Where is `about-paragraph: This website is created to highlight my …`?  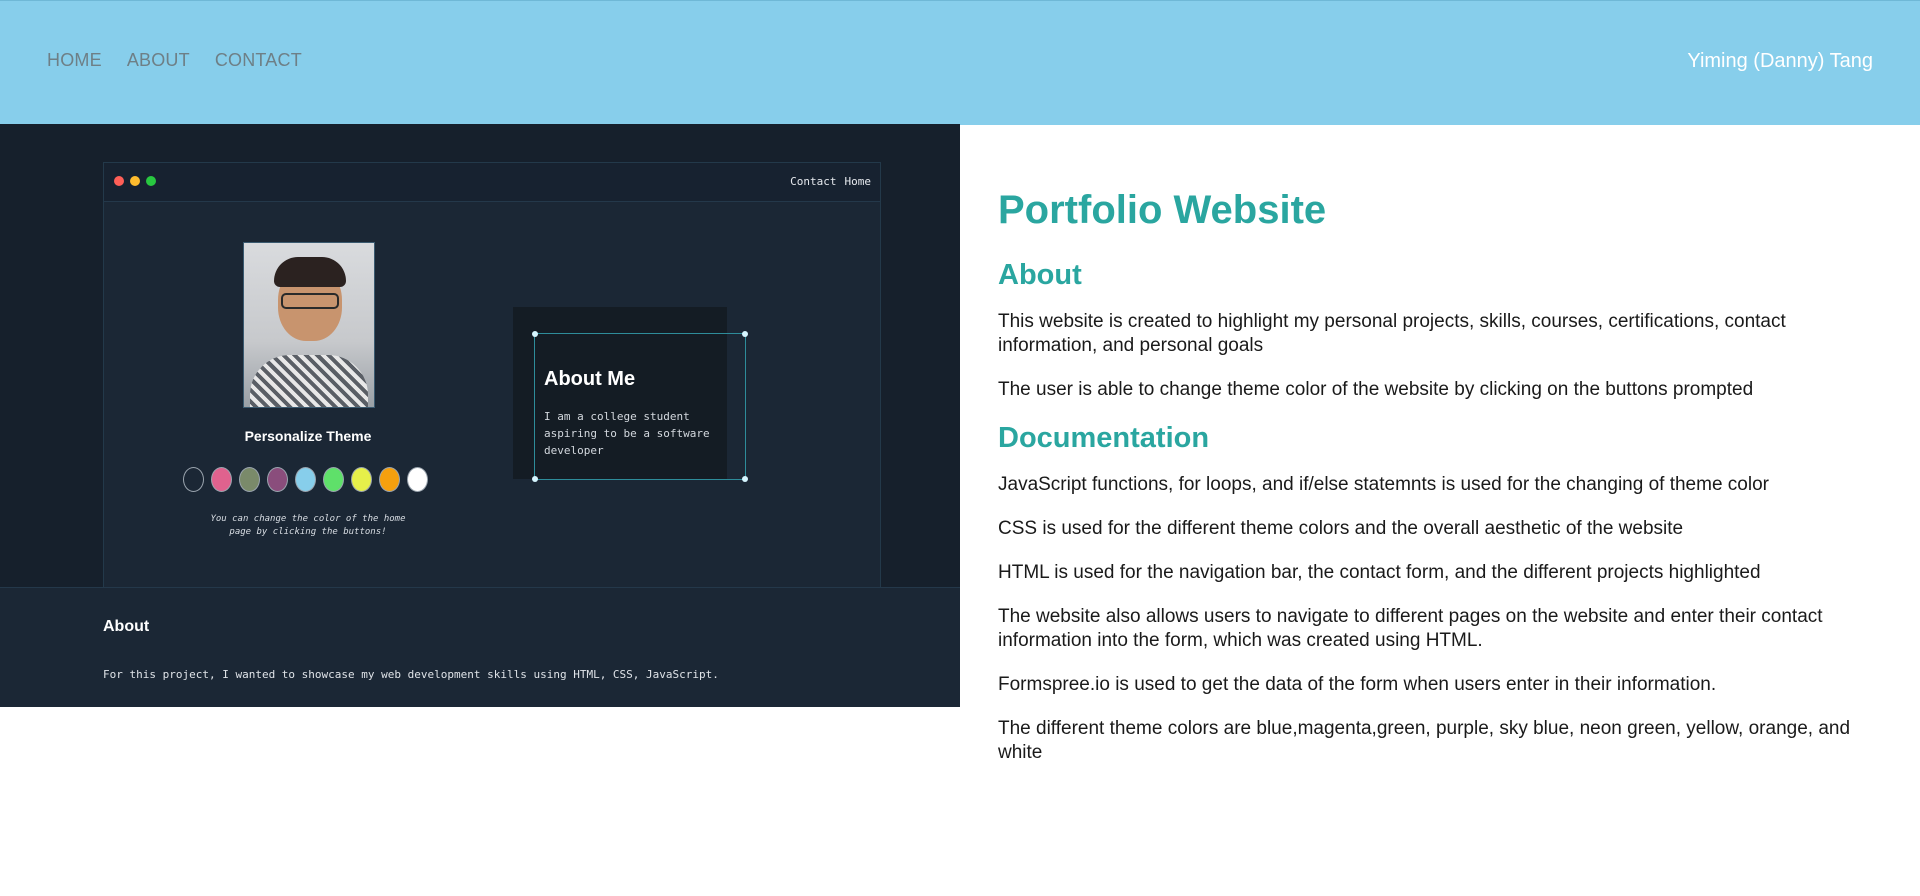
about-paragraph: This website is created to highlight my … is located at coordinates (1392, 333).